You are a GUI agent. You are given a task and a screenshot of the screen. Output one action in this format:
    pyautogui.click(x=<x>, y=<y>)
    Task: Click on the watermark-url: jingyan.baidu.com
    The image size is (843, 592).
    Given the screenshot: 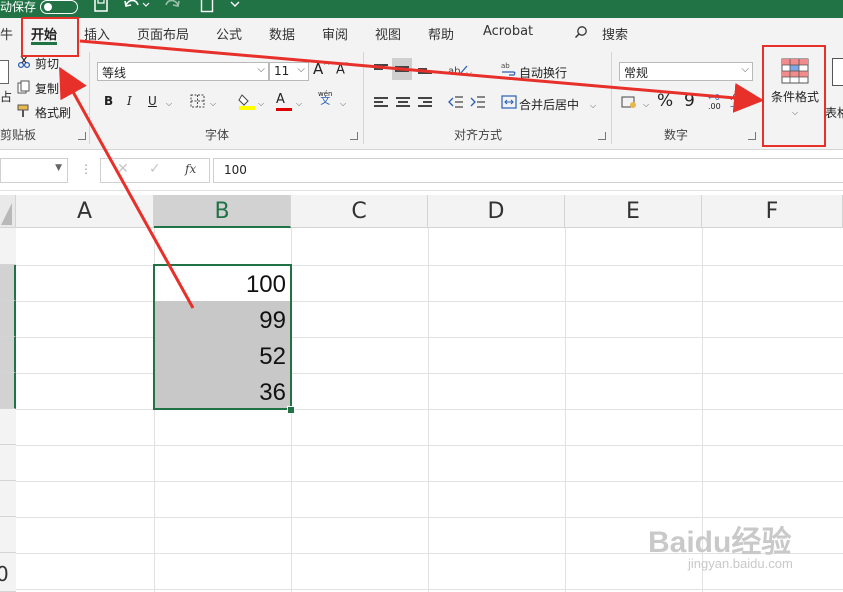 What is the action you would take?
    pyautogui.click(x=740, y=563)
    